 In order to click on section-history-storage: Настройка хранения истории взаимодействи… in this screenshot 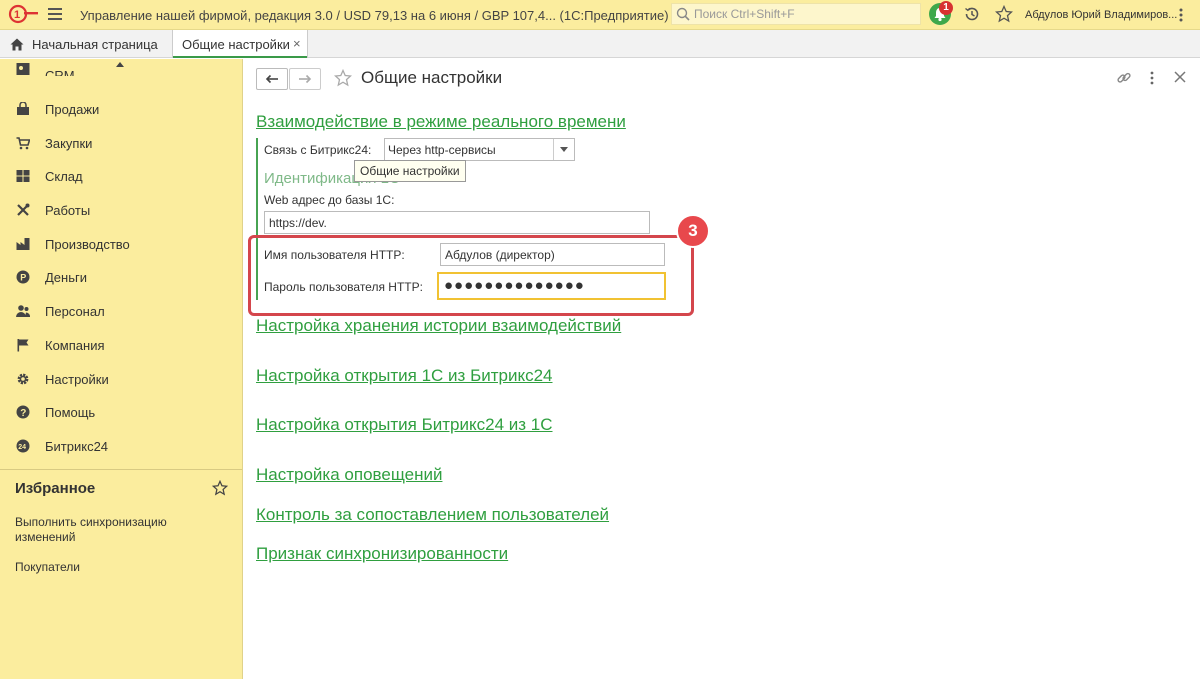, I will do `click(438, 326)`.